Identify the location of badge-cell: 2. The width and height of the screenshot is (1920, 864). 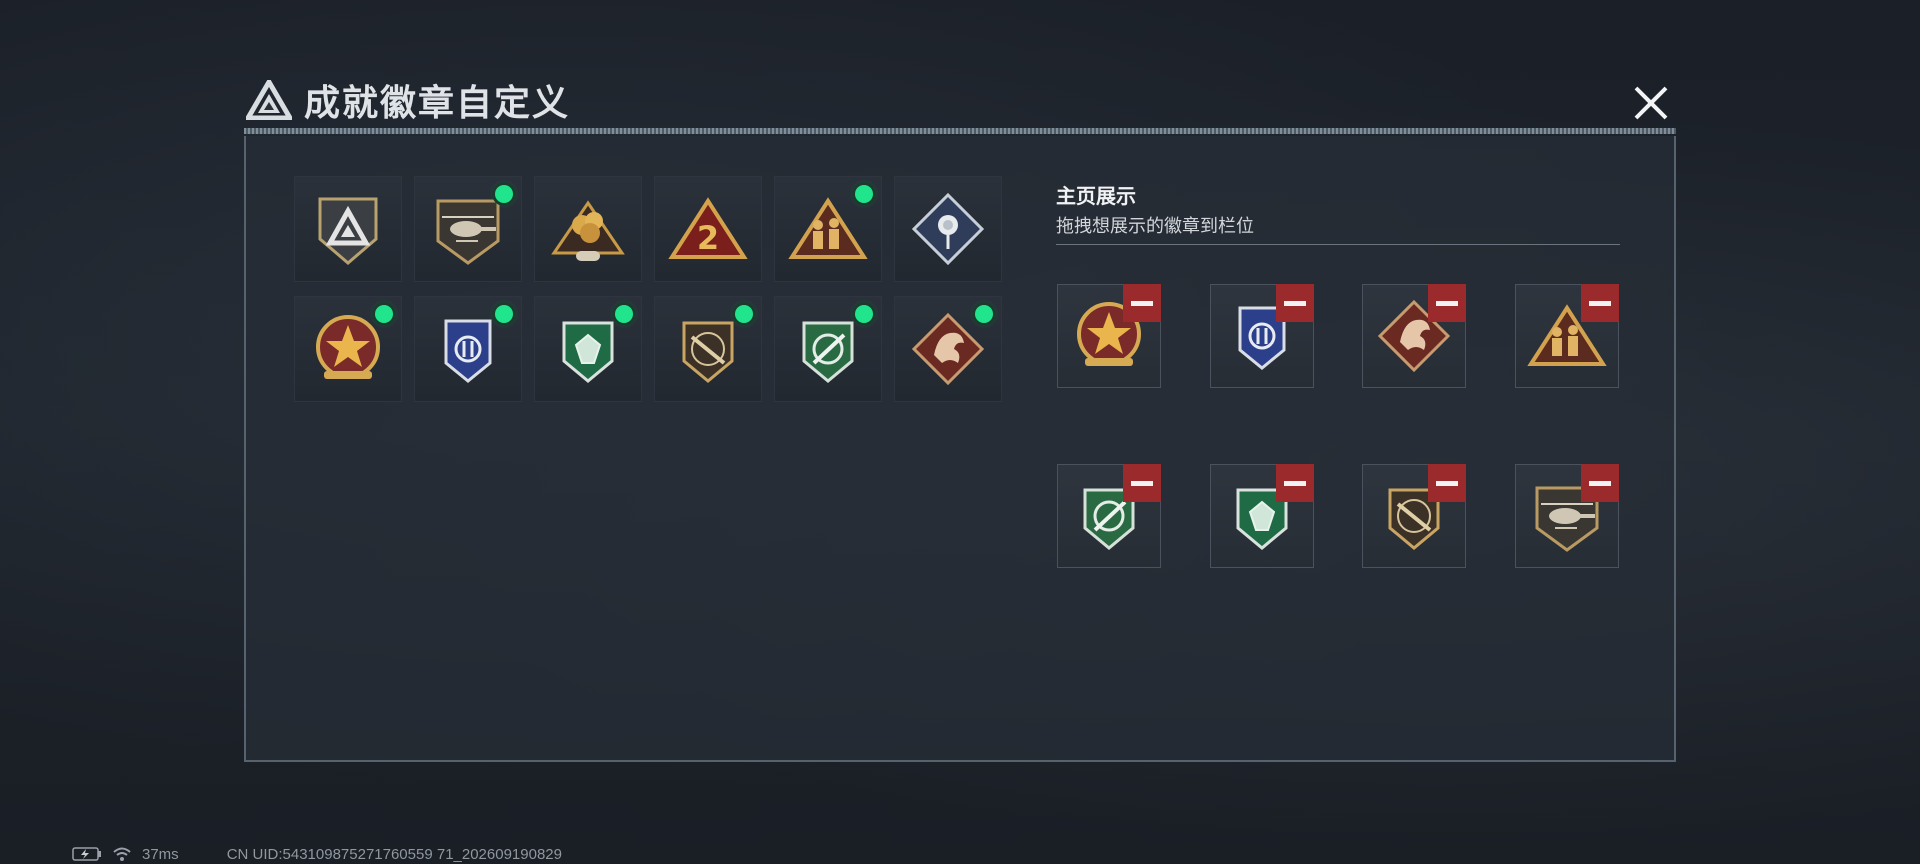
(708, 229).